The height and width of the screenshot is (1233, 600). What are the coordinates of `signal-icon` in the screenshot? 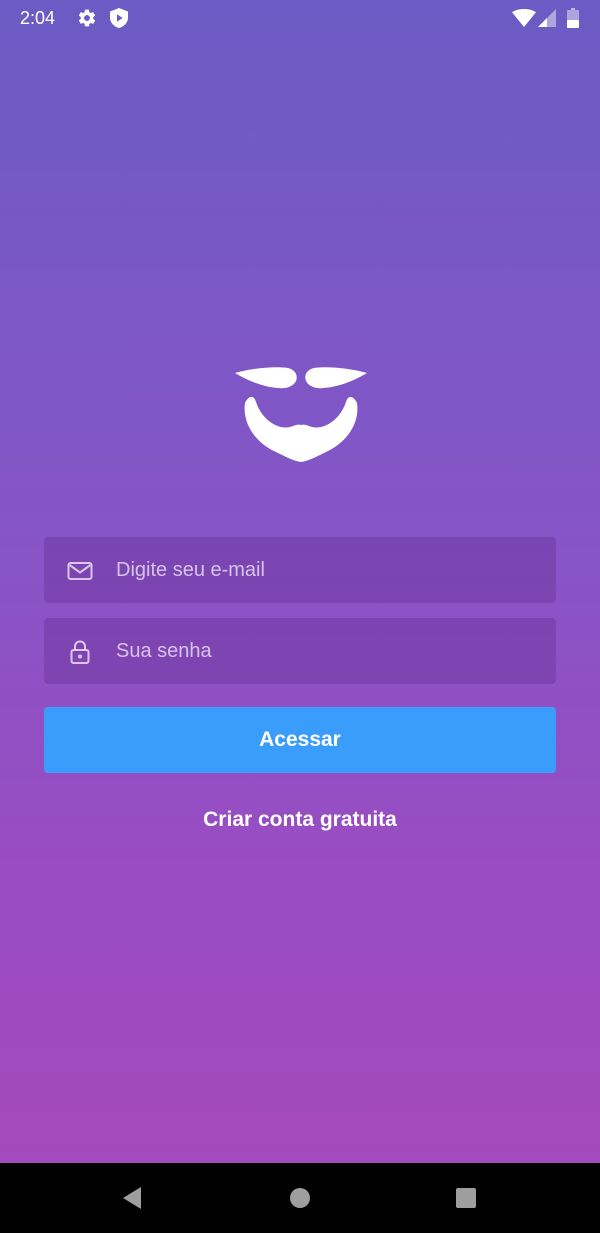 It's located at (547, 18).